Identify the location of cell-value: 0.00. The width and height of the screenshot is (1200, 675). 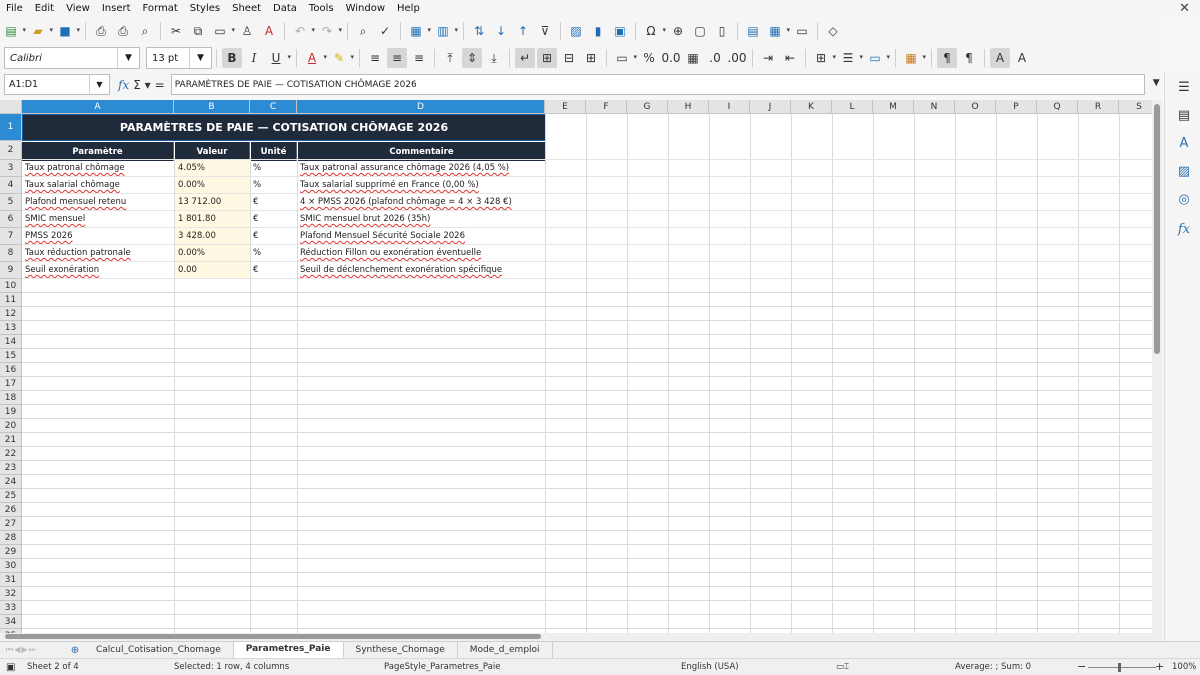
(212, 270).